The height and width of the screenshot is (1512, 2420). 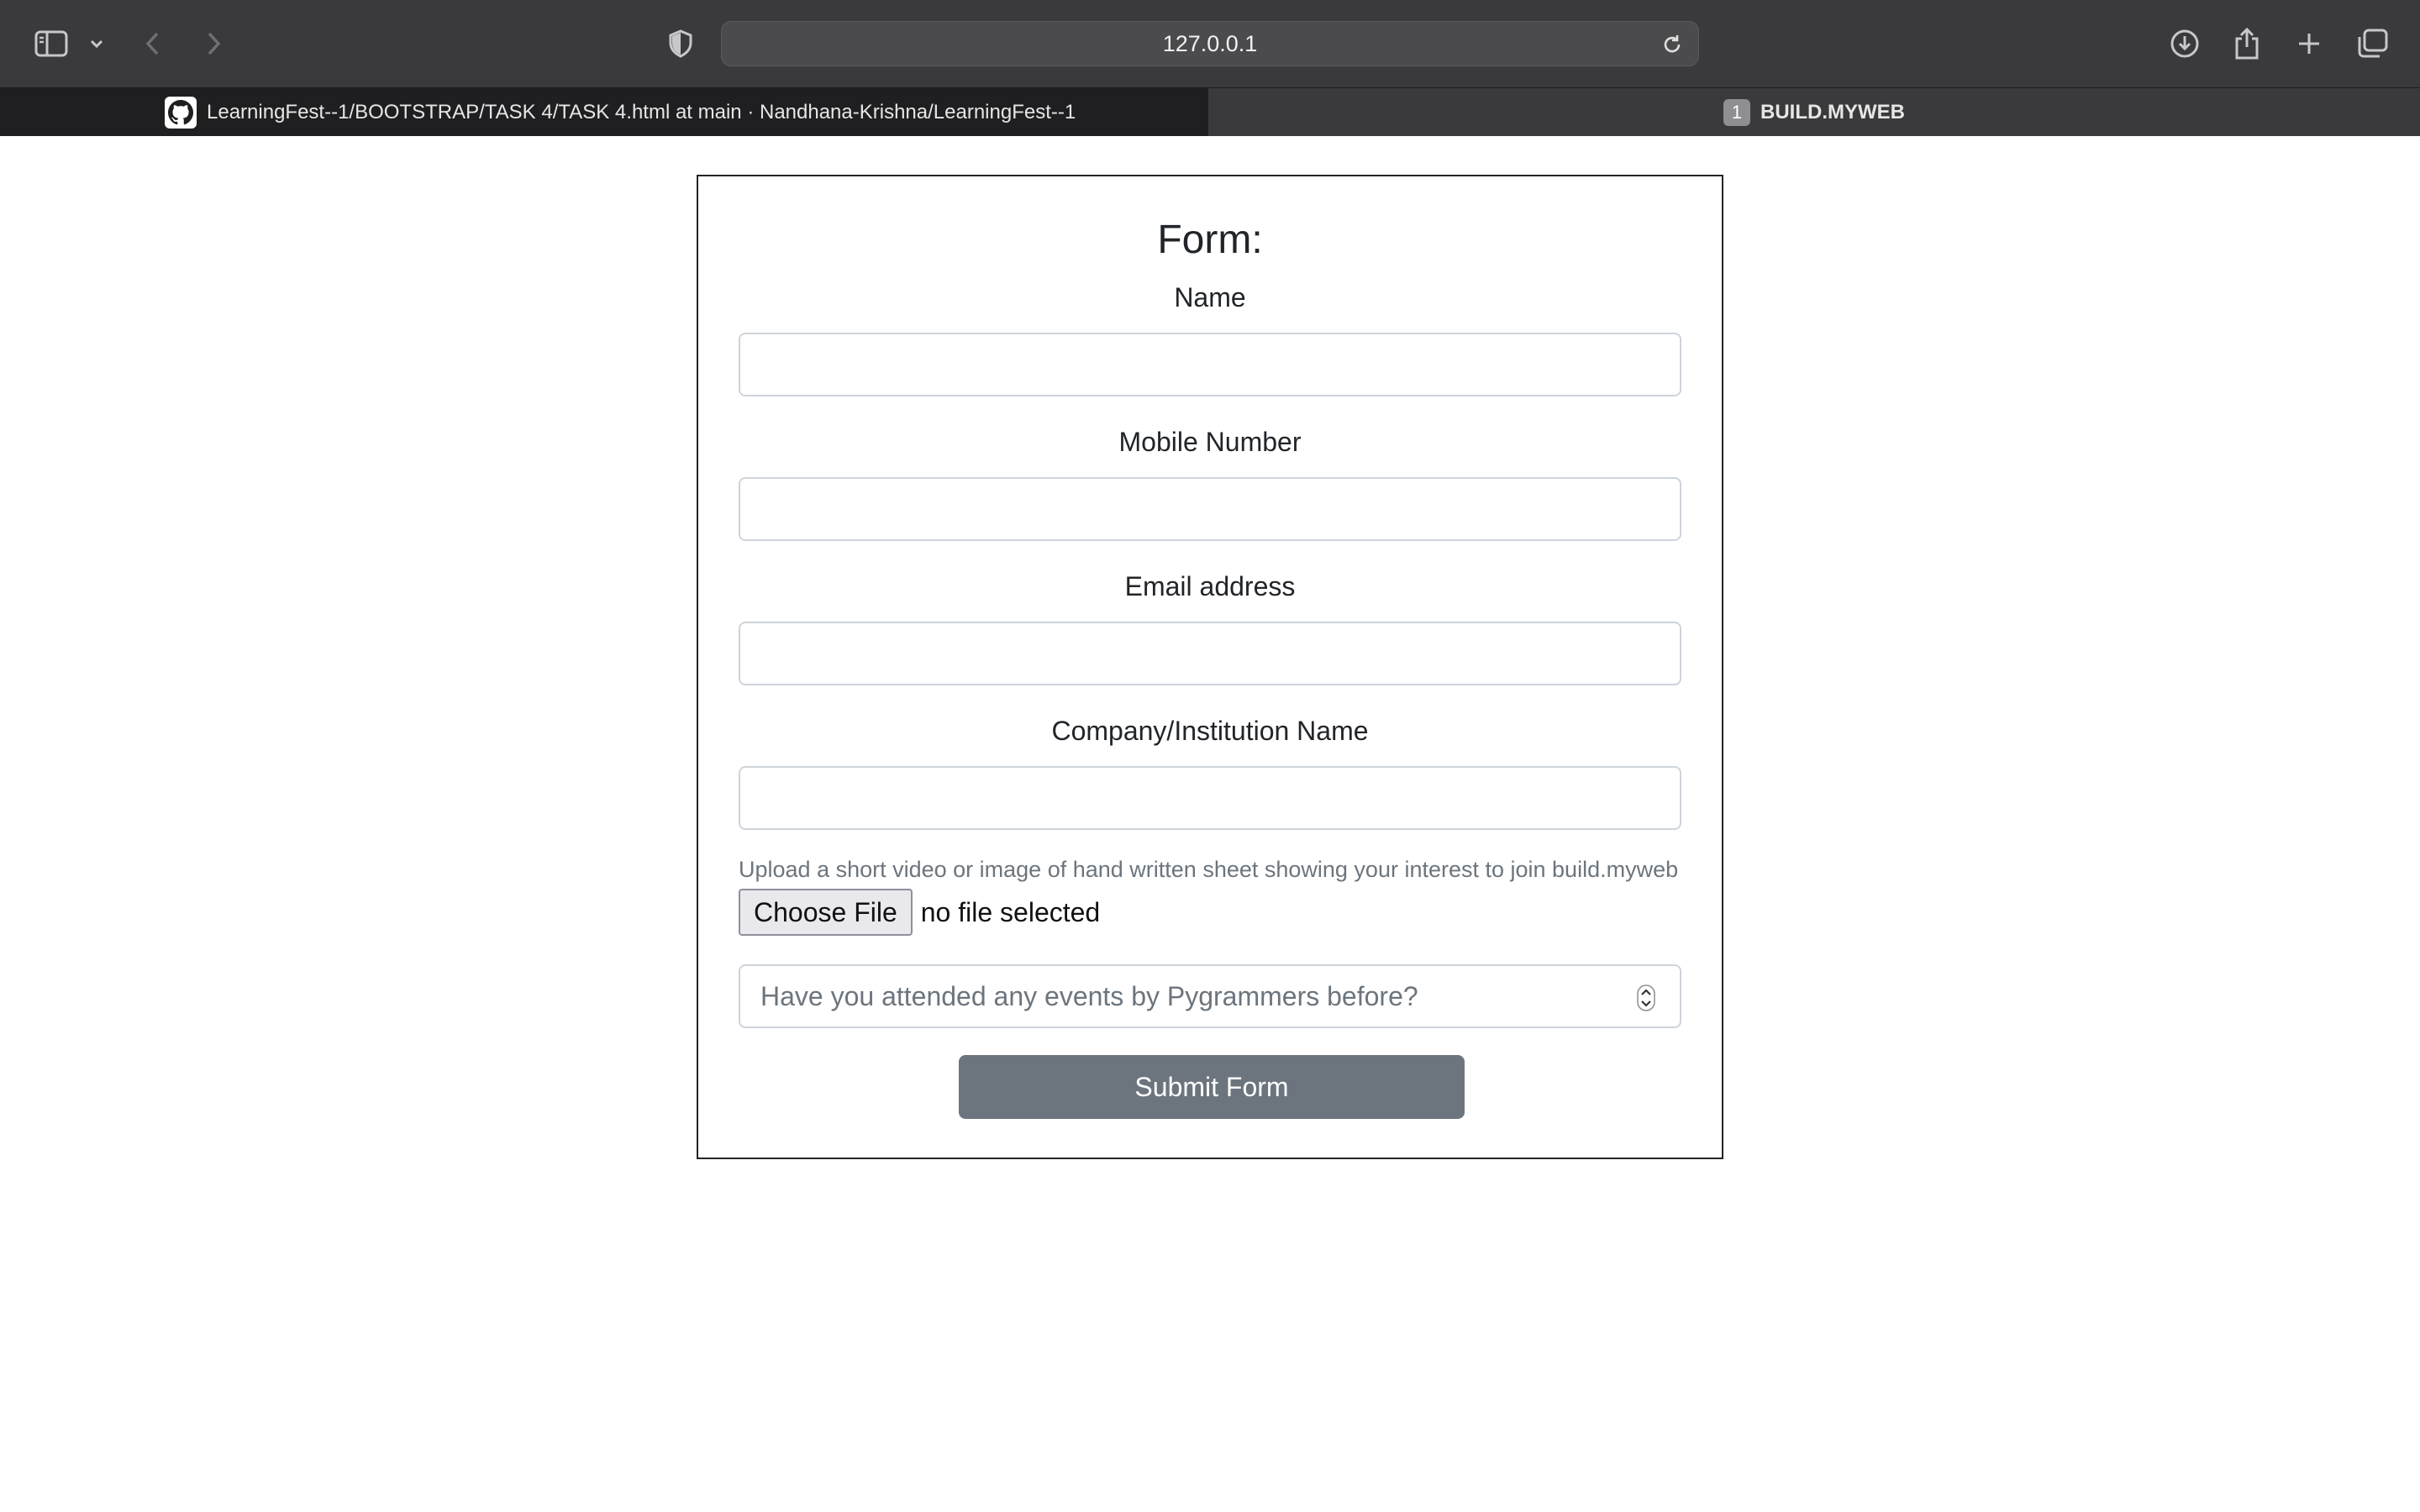 I want to click on back-icon, so click(x=153, y=43).